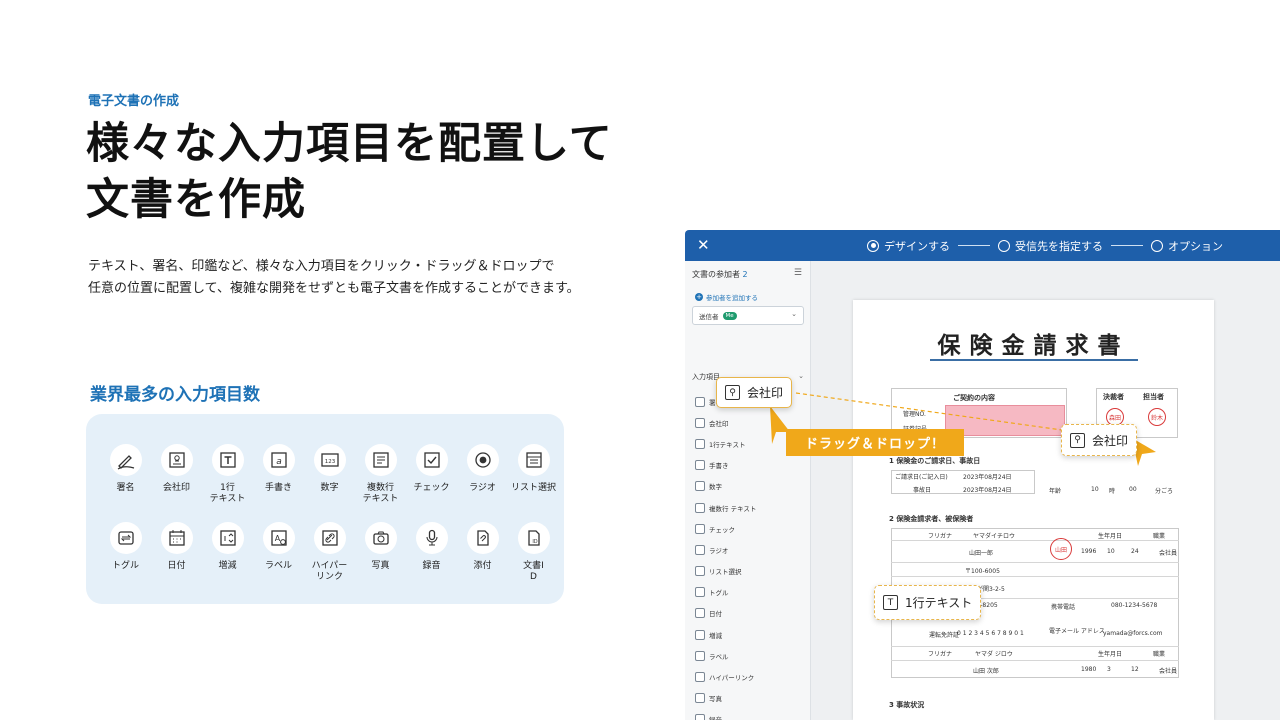 This screenshot has width=1280, height=720. What do you see at coordinates (725, 714) in the screenshot?
I see `sidebar-field-item: 録音` at bounding box center [725, 714].